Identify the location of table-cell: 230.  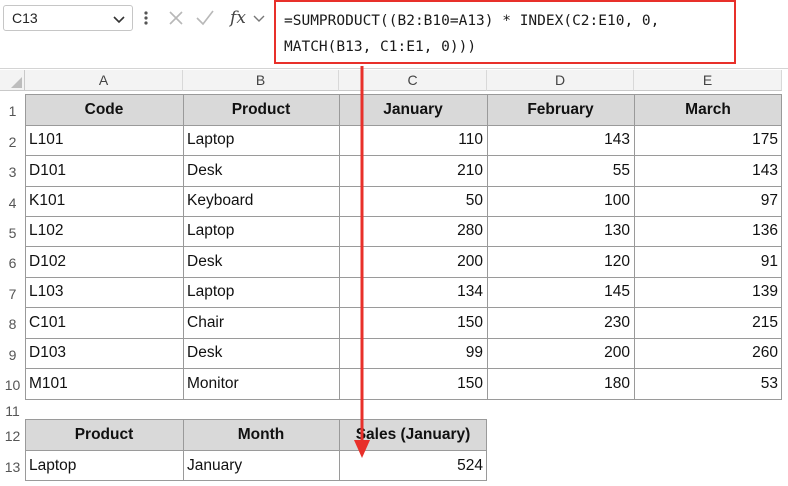
(560, 322).